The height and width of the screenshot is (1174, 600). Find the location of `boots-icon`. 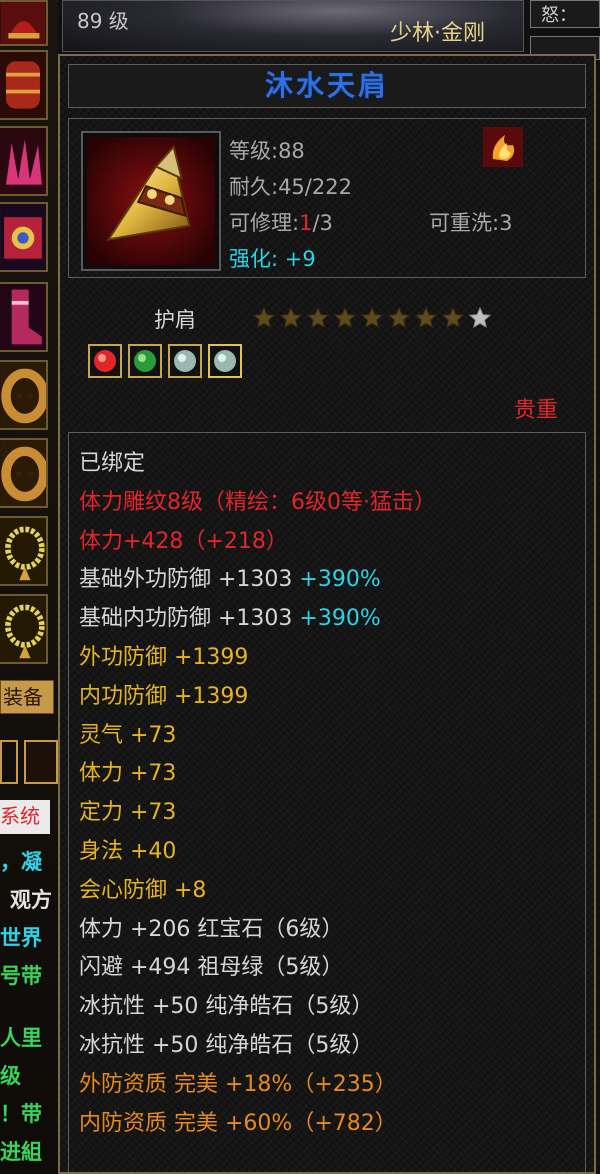

boots-icon is located at coordinates (23, 317).